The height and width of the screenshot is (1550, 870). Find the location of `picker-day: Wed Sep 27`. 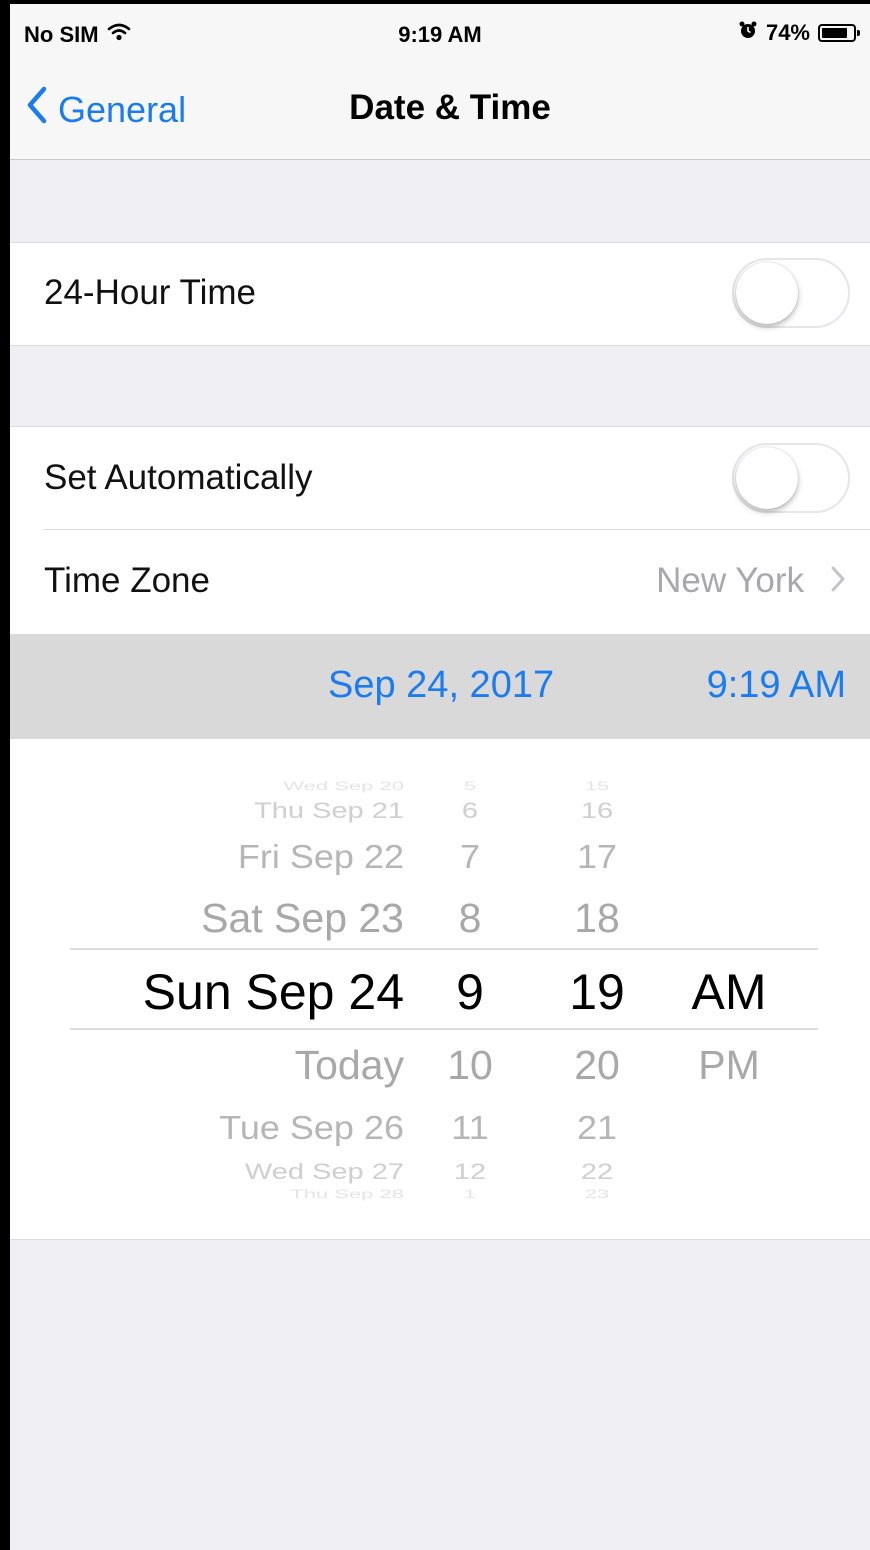

picker-day: Wed Sep 27 is located at coordinates (324, 1171).